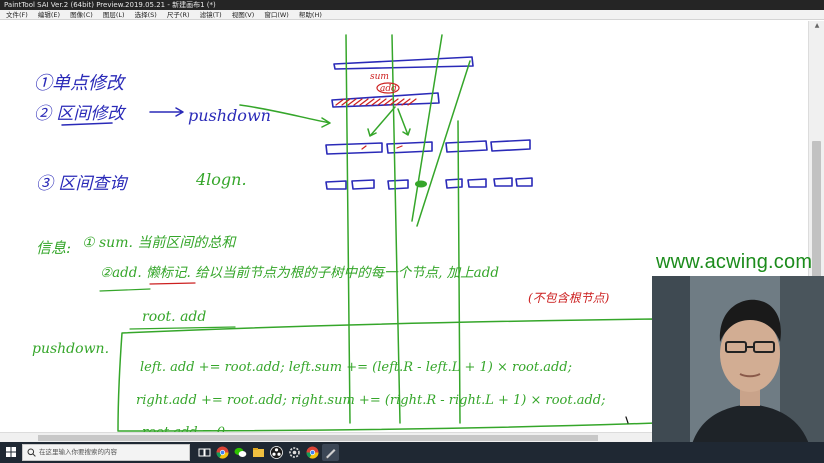 The image size is (824, 463). What do you see at coordinates (31, 452) in the screenshot?
I see `search-icon` at bounding box center [31, 452].